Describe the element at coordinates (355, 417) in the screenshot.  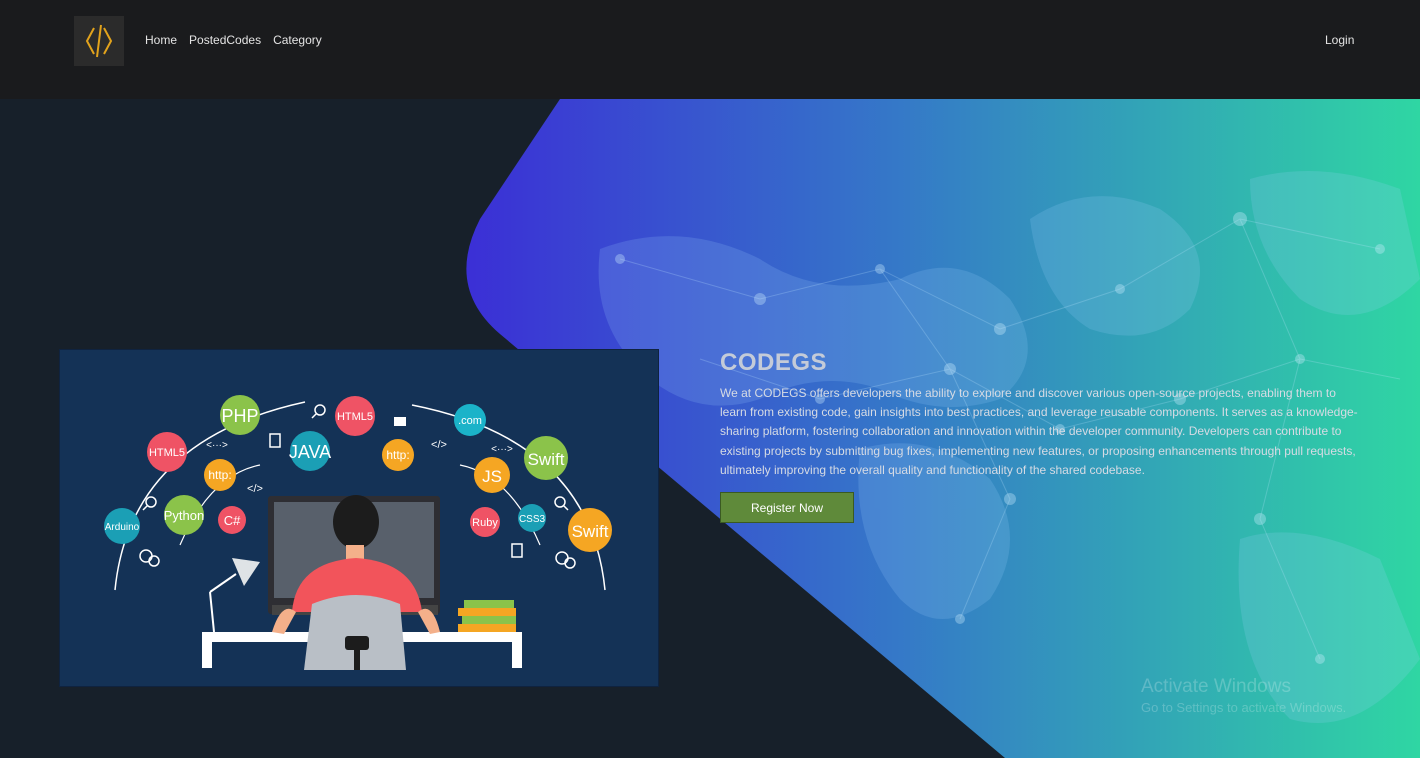
I see `badge-html5: HTML5` at that location.